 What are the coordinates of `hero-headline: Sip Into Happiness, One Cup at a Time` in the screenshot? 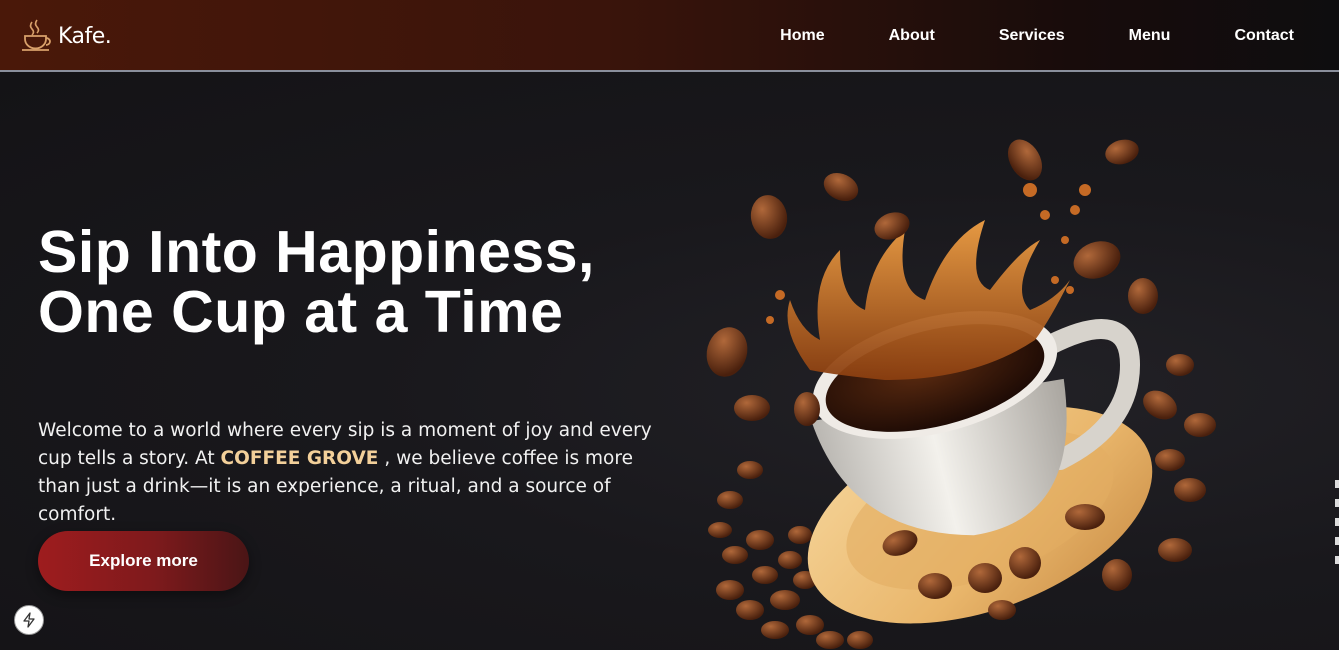 It's located at (316, 282).